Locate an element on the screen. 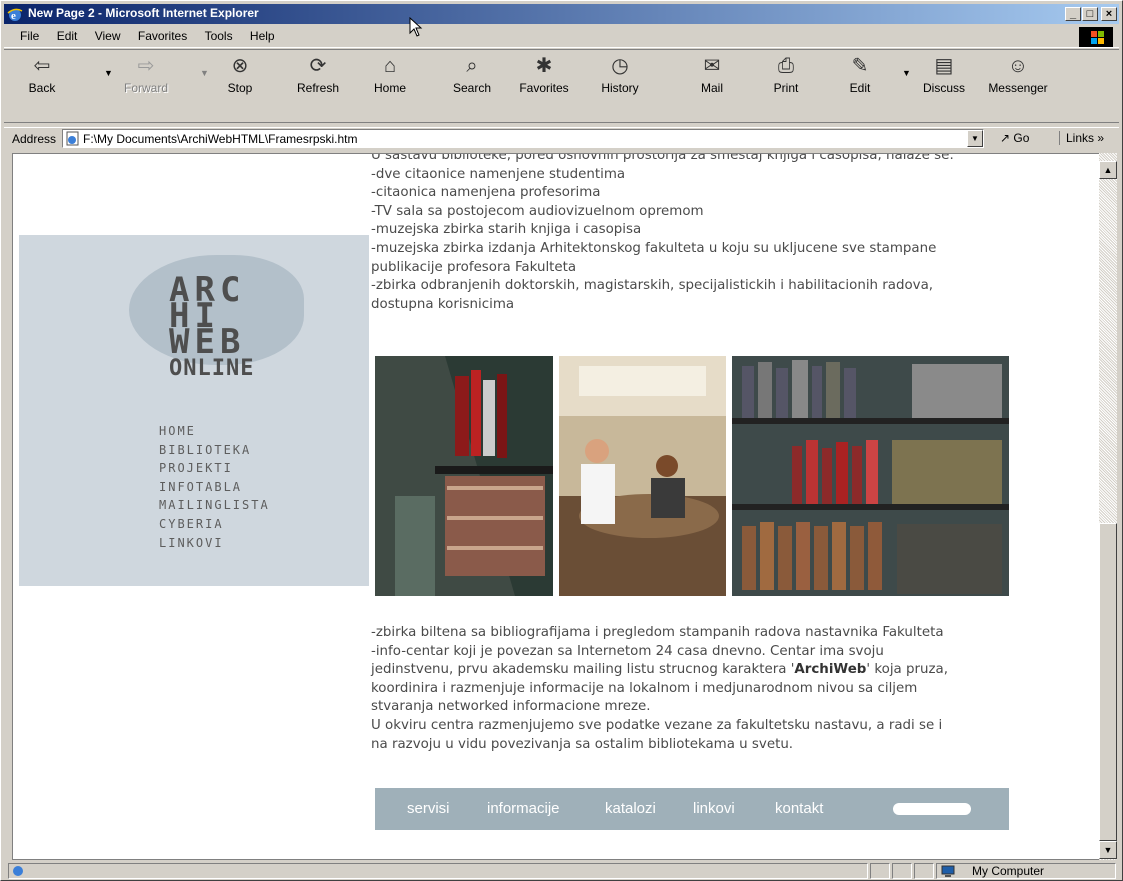  nav-informacije: informacije is located at coordinates (523, 808).